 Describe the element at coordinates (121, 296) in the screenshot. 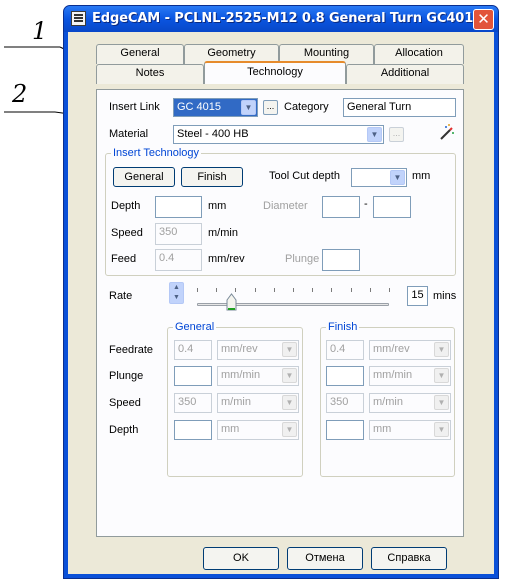

I see `rate-label: Rate` at that location.